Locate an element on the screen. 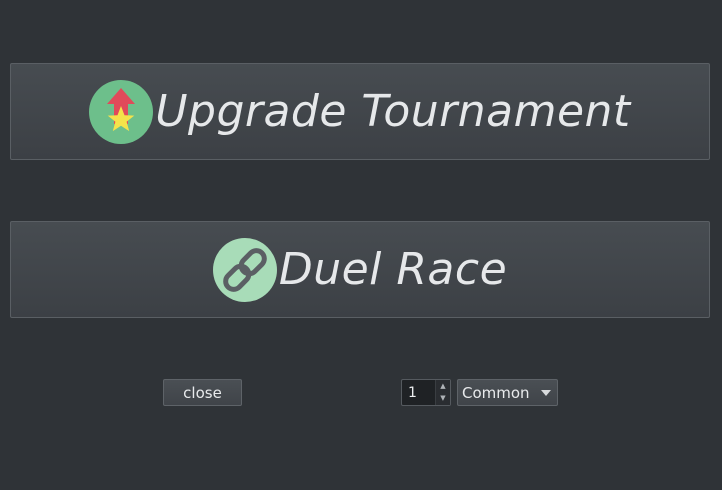 Image resolution: width=722 pixels, height=490 pixels. increment-arrow-icon: ▲ is located at coordinates (443, 386).